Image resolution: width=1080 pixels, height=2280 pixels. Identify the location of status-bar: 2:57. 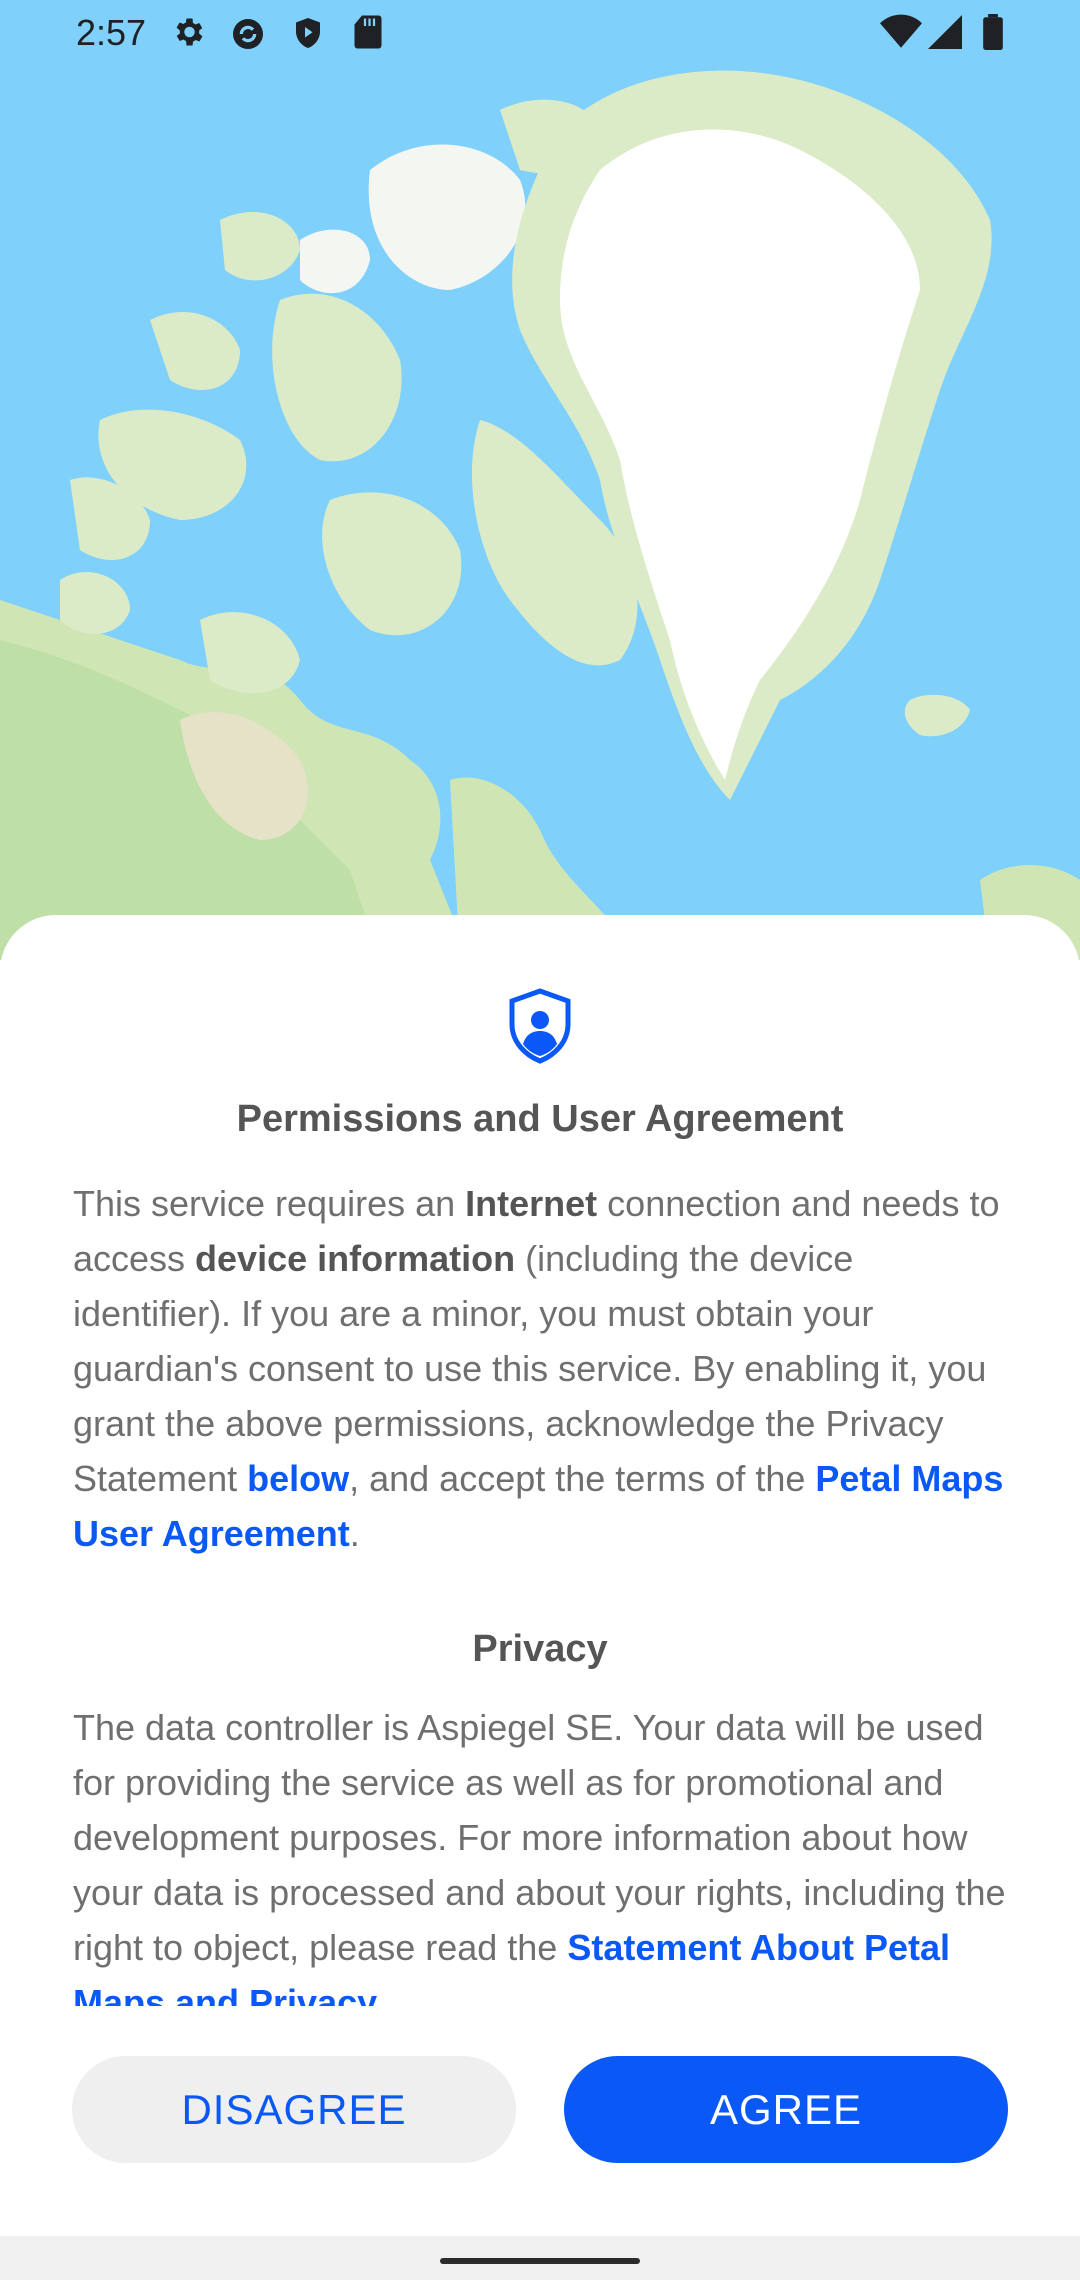
(540, 33).